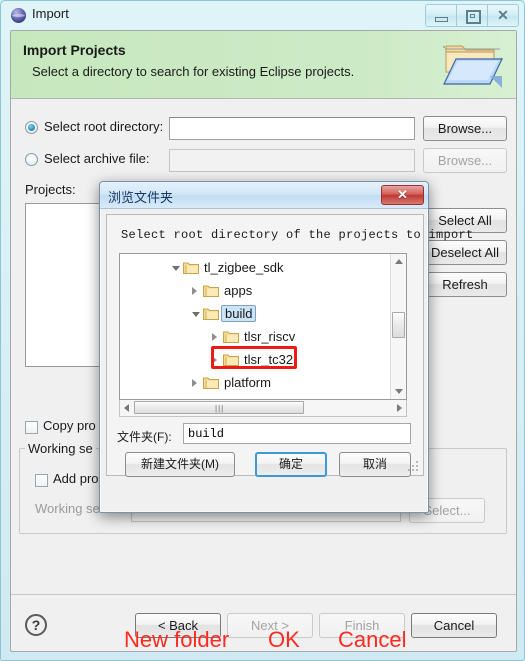 This screenshot has height=661, width=525. I want to click on maximize-button, so click(472, 15).